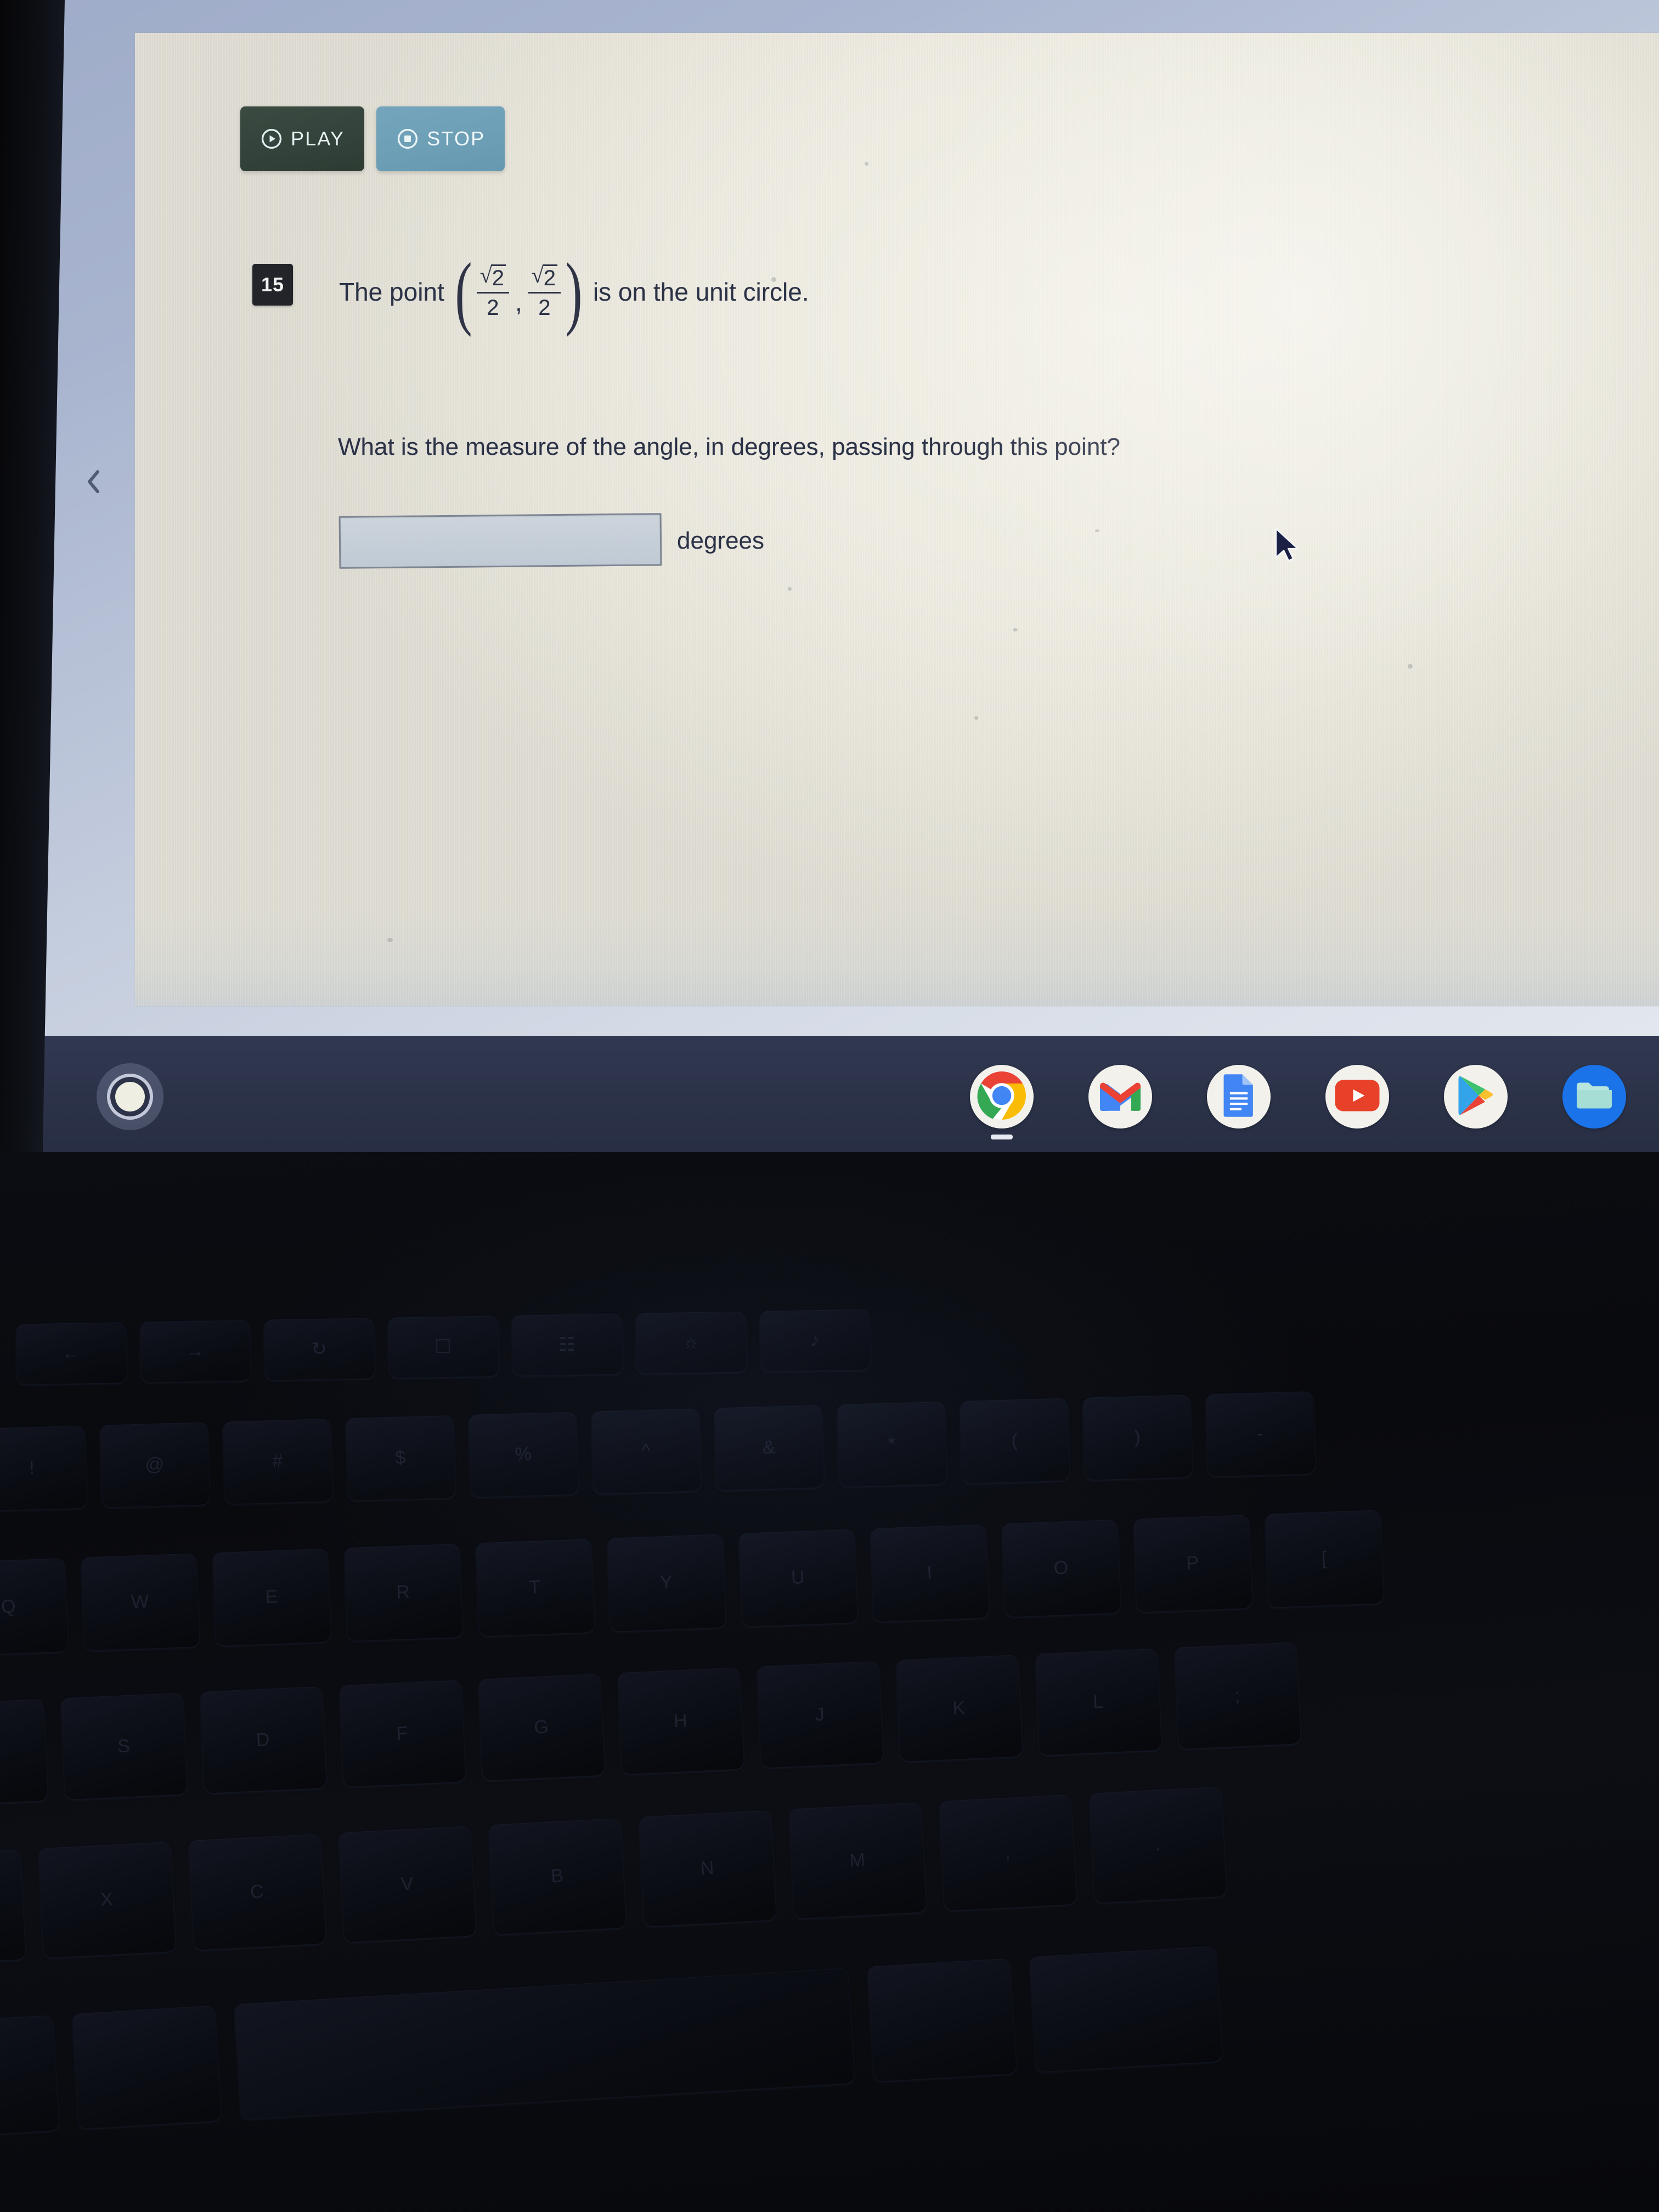 The height and width of the screenshot is (2212, 1659). I want to click on key-space, so click(544, 2043).